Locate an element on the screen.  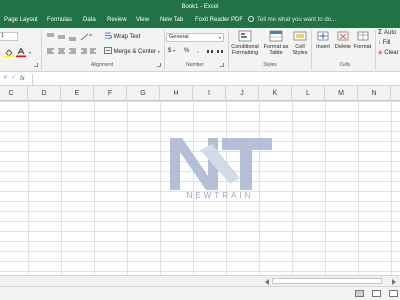
conditional-formatting-button: Conditional Formatting is located at coordinates (245, 43).